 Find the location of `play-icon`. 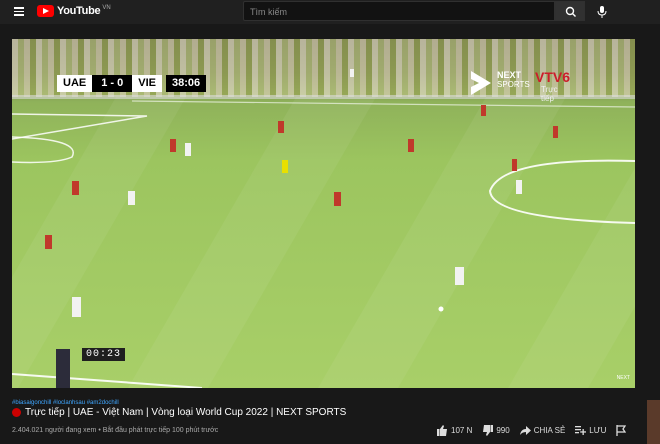

play-icon is located at coordinates (45, 11).